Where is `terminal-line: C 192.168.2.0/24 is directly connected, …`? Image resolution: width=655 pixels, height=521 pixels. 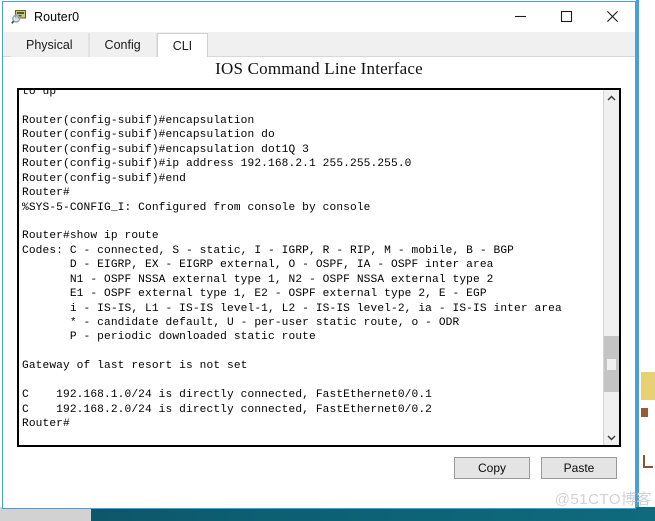 terminal-line: C 192.168.2.0/24 is directly connected, … is located at coordinates (227, 409).